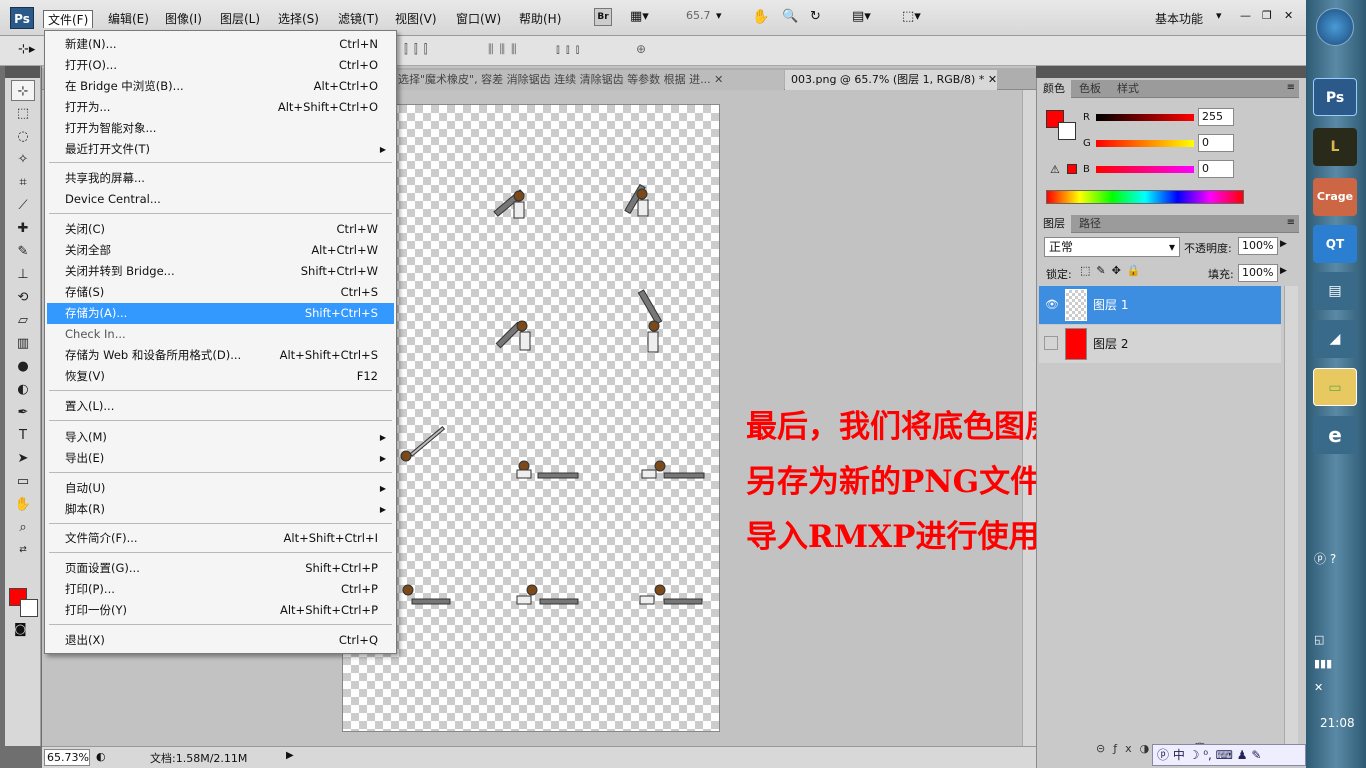 This screenshot has height=768, width=1366. I want to click on zoom-field: 65.73%, so click(67, 757).